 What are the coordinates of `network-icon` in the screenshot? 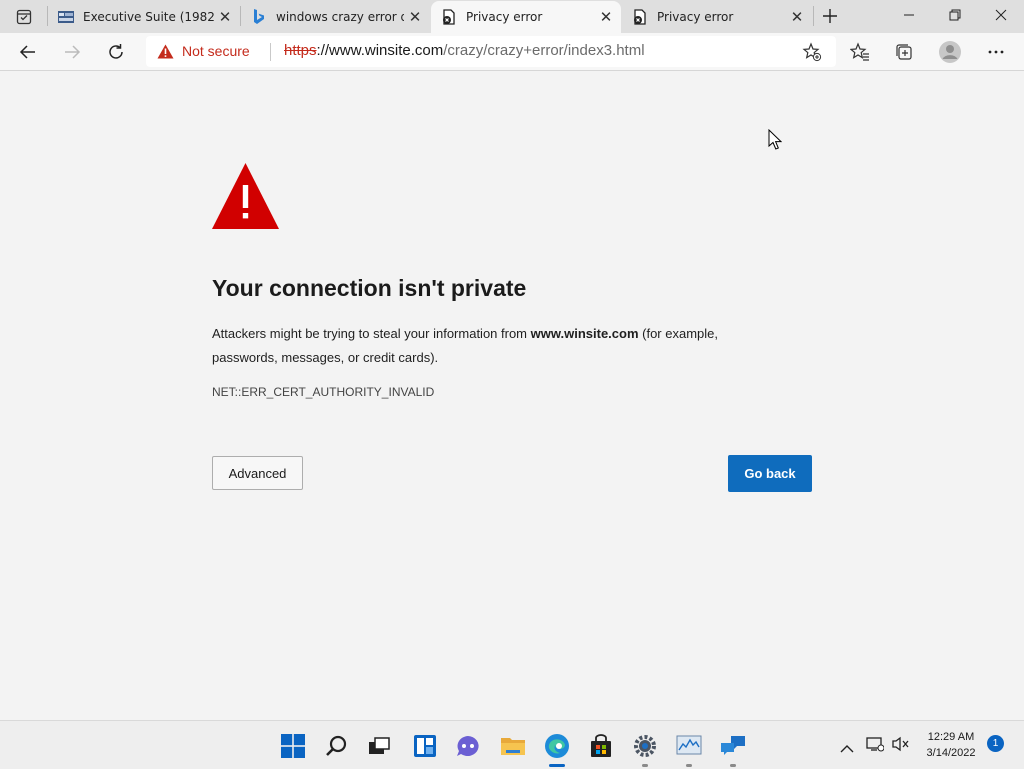 It's located at (875, 744).